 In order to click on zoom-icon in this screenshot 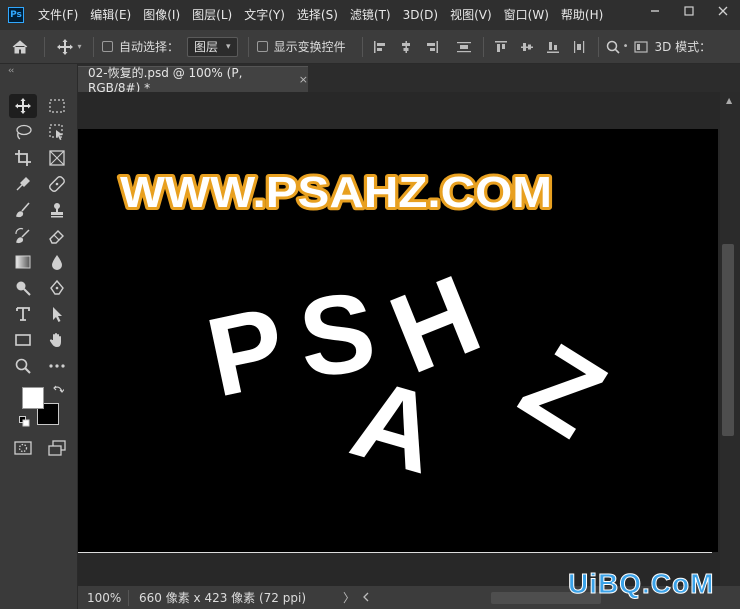, I will do `click(23, 366)`.